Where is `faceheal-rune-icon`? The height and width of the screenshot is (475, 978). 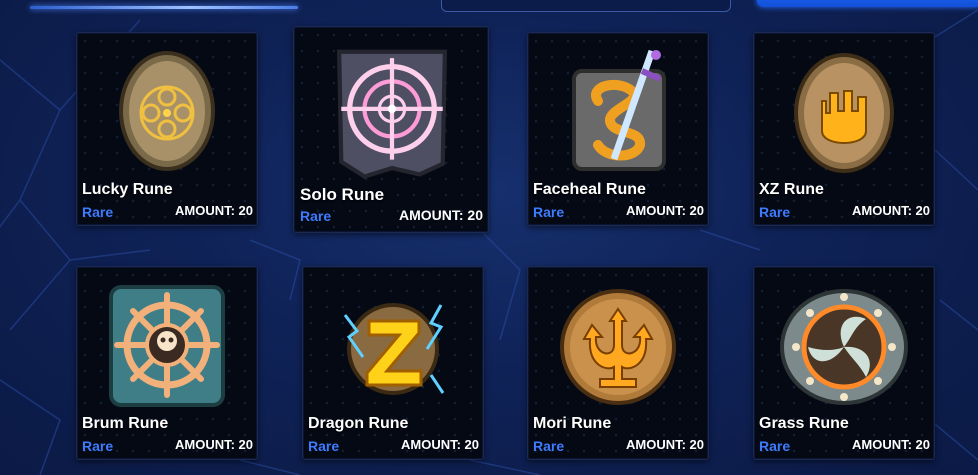
faceheal-rune-icon is located at coordinates (619, 110).